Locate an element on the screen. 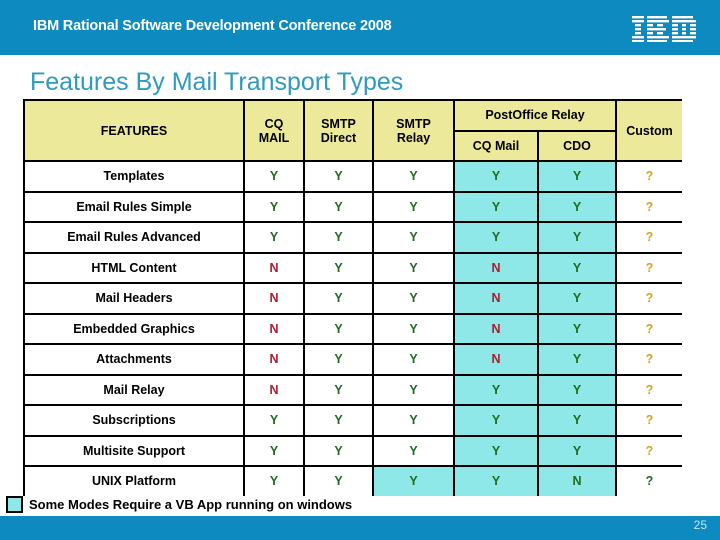  column-header-smtp-direct: SMTP Direct is located at coordinates (338, 130).